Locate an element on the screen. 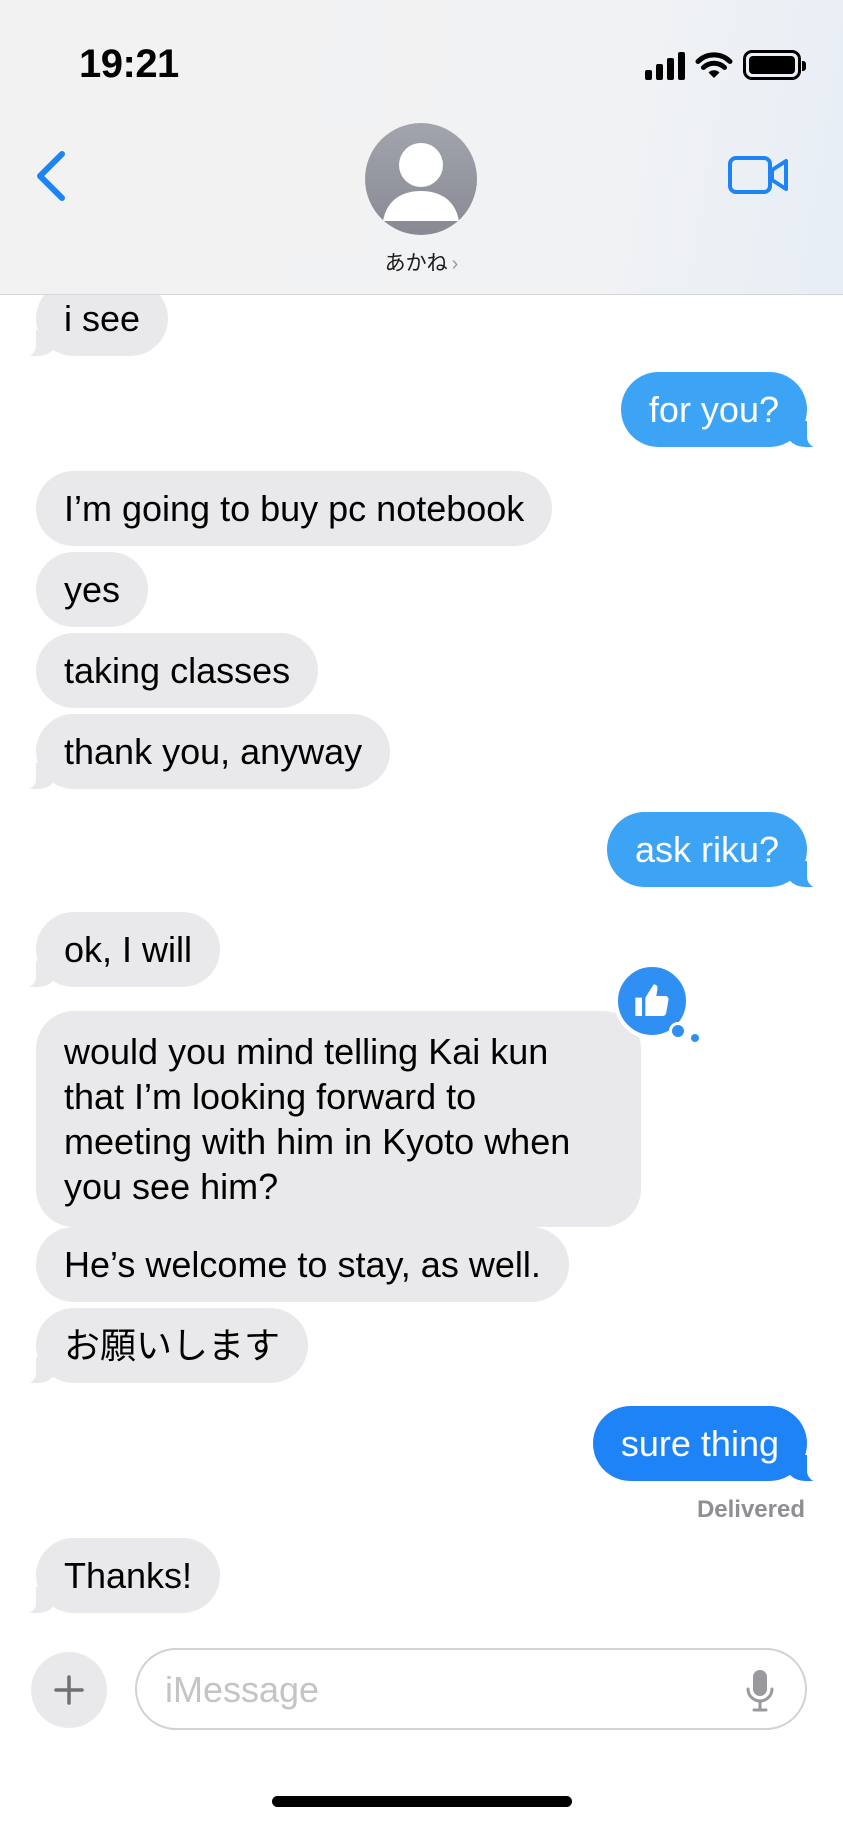 This screenshot has height=1825, width=843. message-text: yes is located at coordinates (92, 589).